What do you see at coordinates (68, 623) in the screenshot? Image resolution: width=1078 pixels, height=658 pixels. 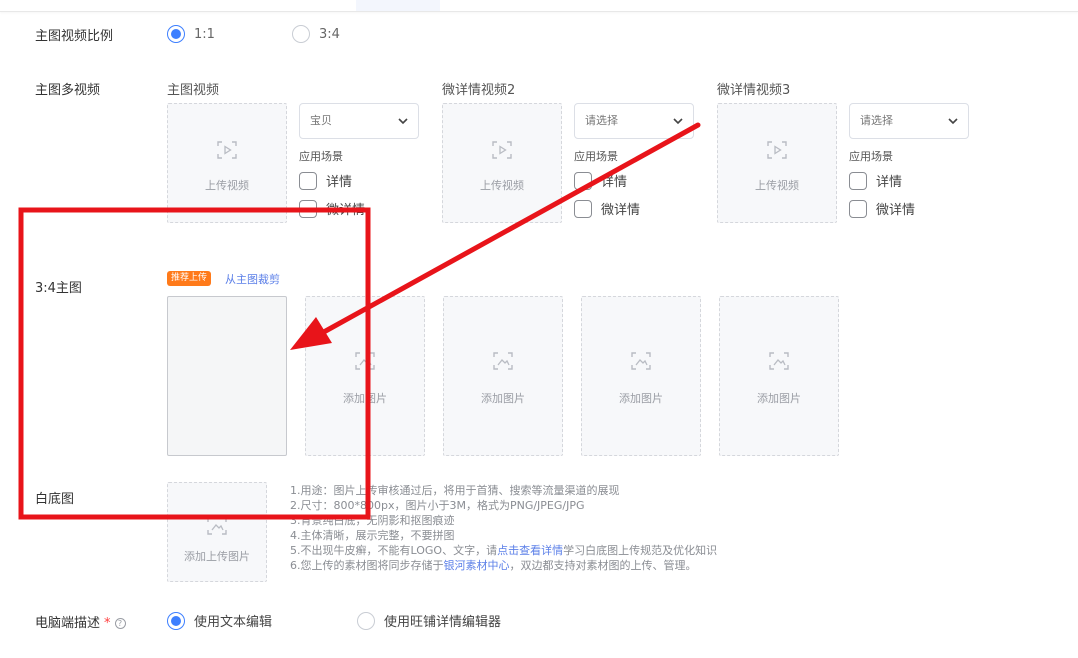 I see `pc-desc-text: 电脑端描述` at bounding box center [68, 623].